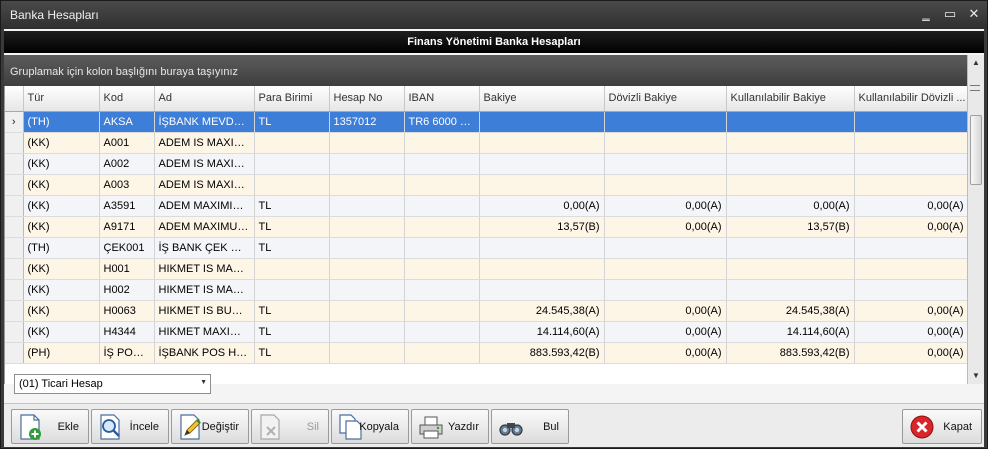 The image size is (988, 449). Describe the element at coordinates (665, 99) in the screenshot. I see `column-header-dovizli-bakiye: Dövizli Bakiye` at that location.